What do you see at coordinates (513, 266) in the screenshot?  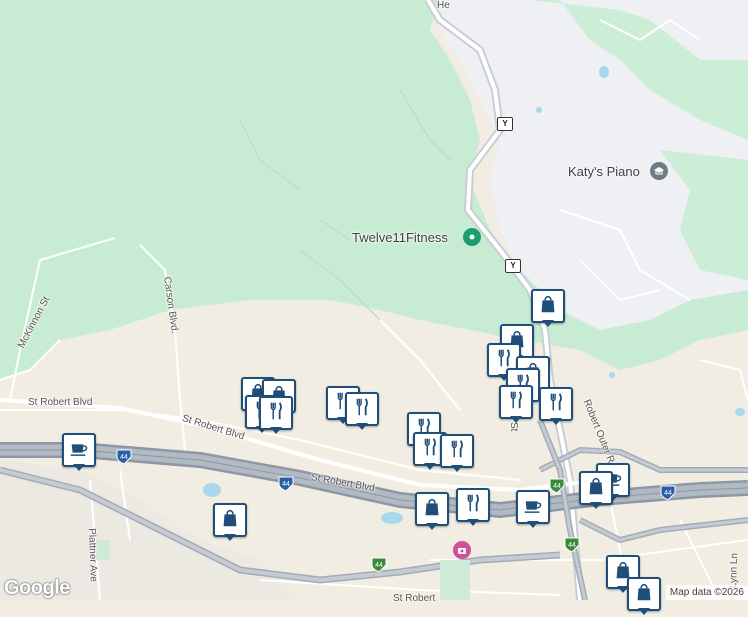 I see `route-y-shield-2: Y` at bounding box center [513, 266].